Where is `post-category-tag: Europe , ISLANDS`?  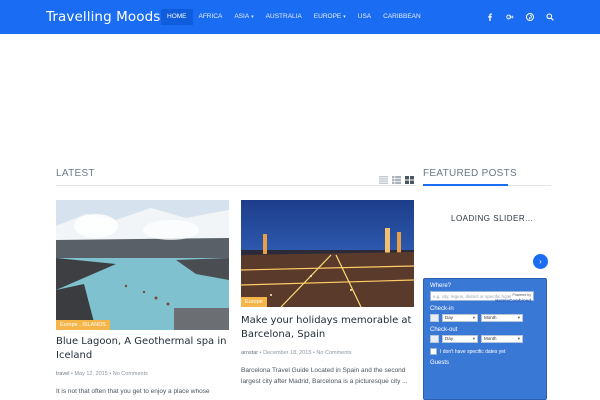
post-category-tag: Europe , ISLANDS is located at coordinates (83, 325).